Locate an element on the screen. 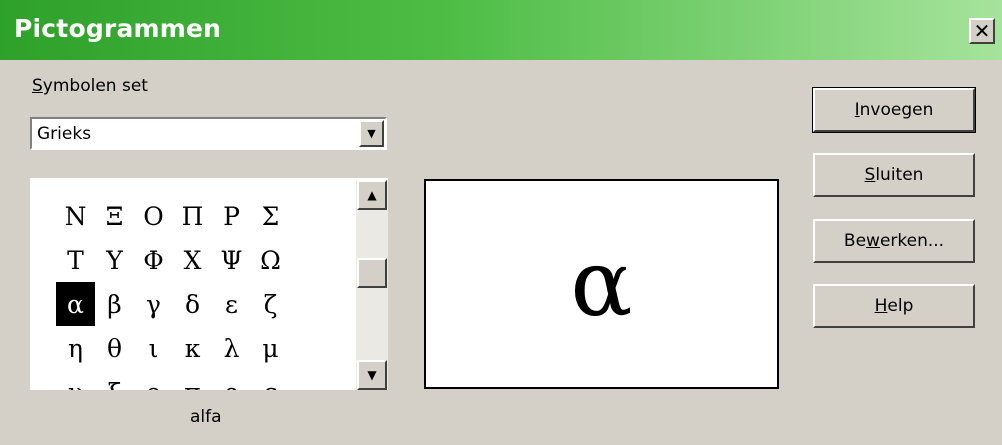  symbol-cell: Υ is located at coordinates (114, 260).